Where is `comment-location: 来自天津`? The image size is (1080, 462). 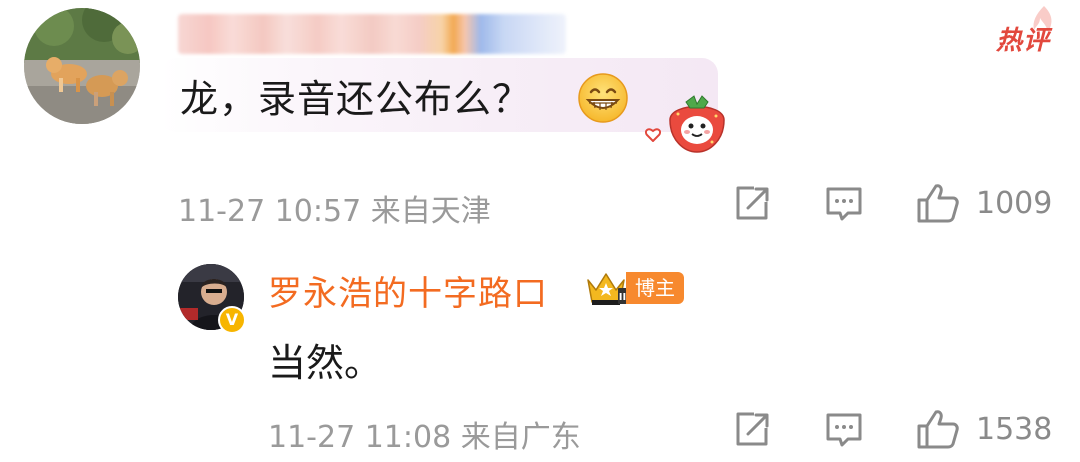 comment-location: 来自天津 is located at coordinates (430, 211).